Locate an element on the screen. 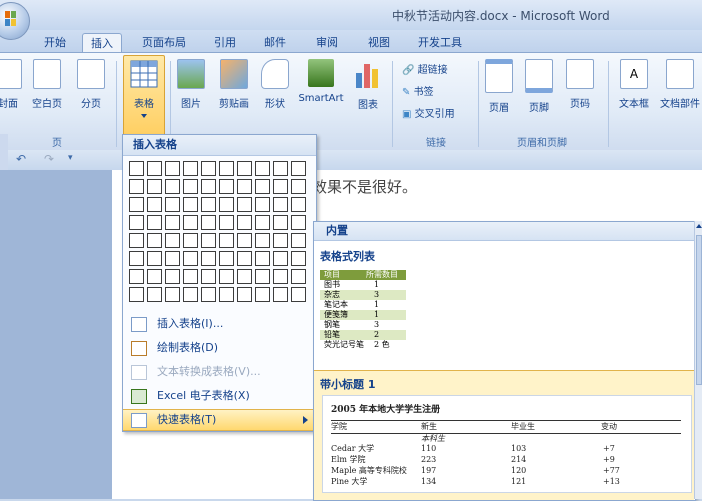 Image resolution: width=702 pixels, height=501 pixels. quick-tables-item: 快速表格(T) is located at coordinates (219, 420).